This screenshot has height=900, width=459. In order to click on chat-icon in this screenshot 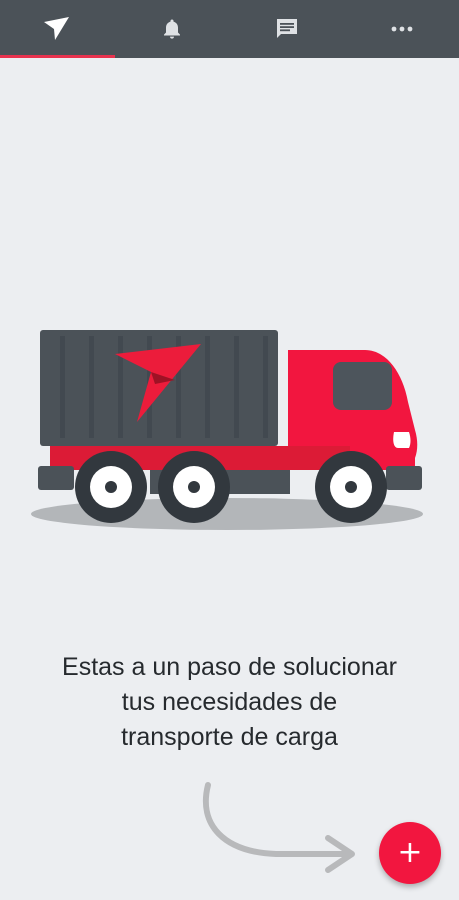, I will do `click(286, 28)`.